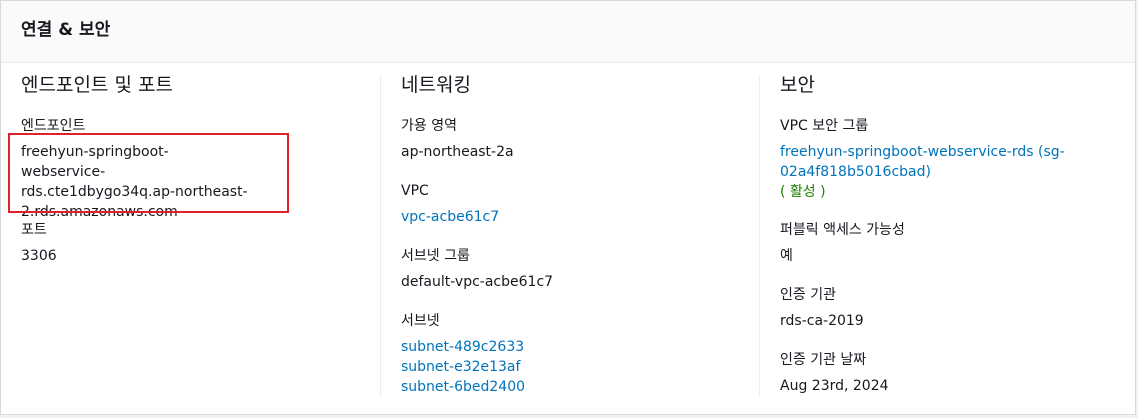  What do you see at coordinates (420, 321) in the screenshot?
I see `subnets-label: 서브넷` at bounding box center [420, 321].